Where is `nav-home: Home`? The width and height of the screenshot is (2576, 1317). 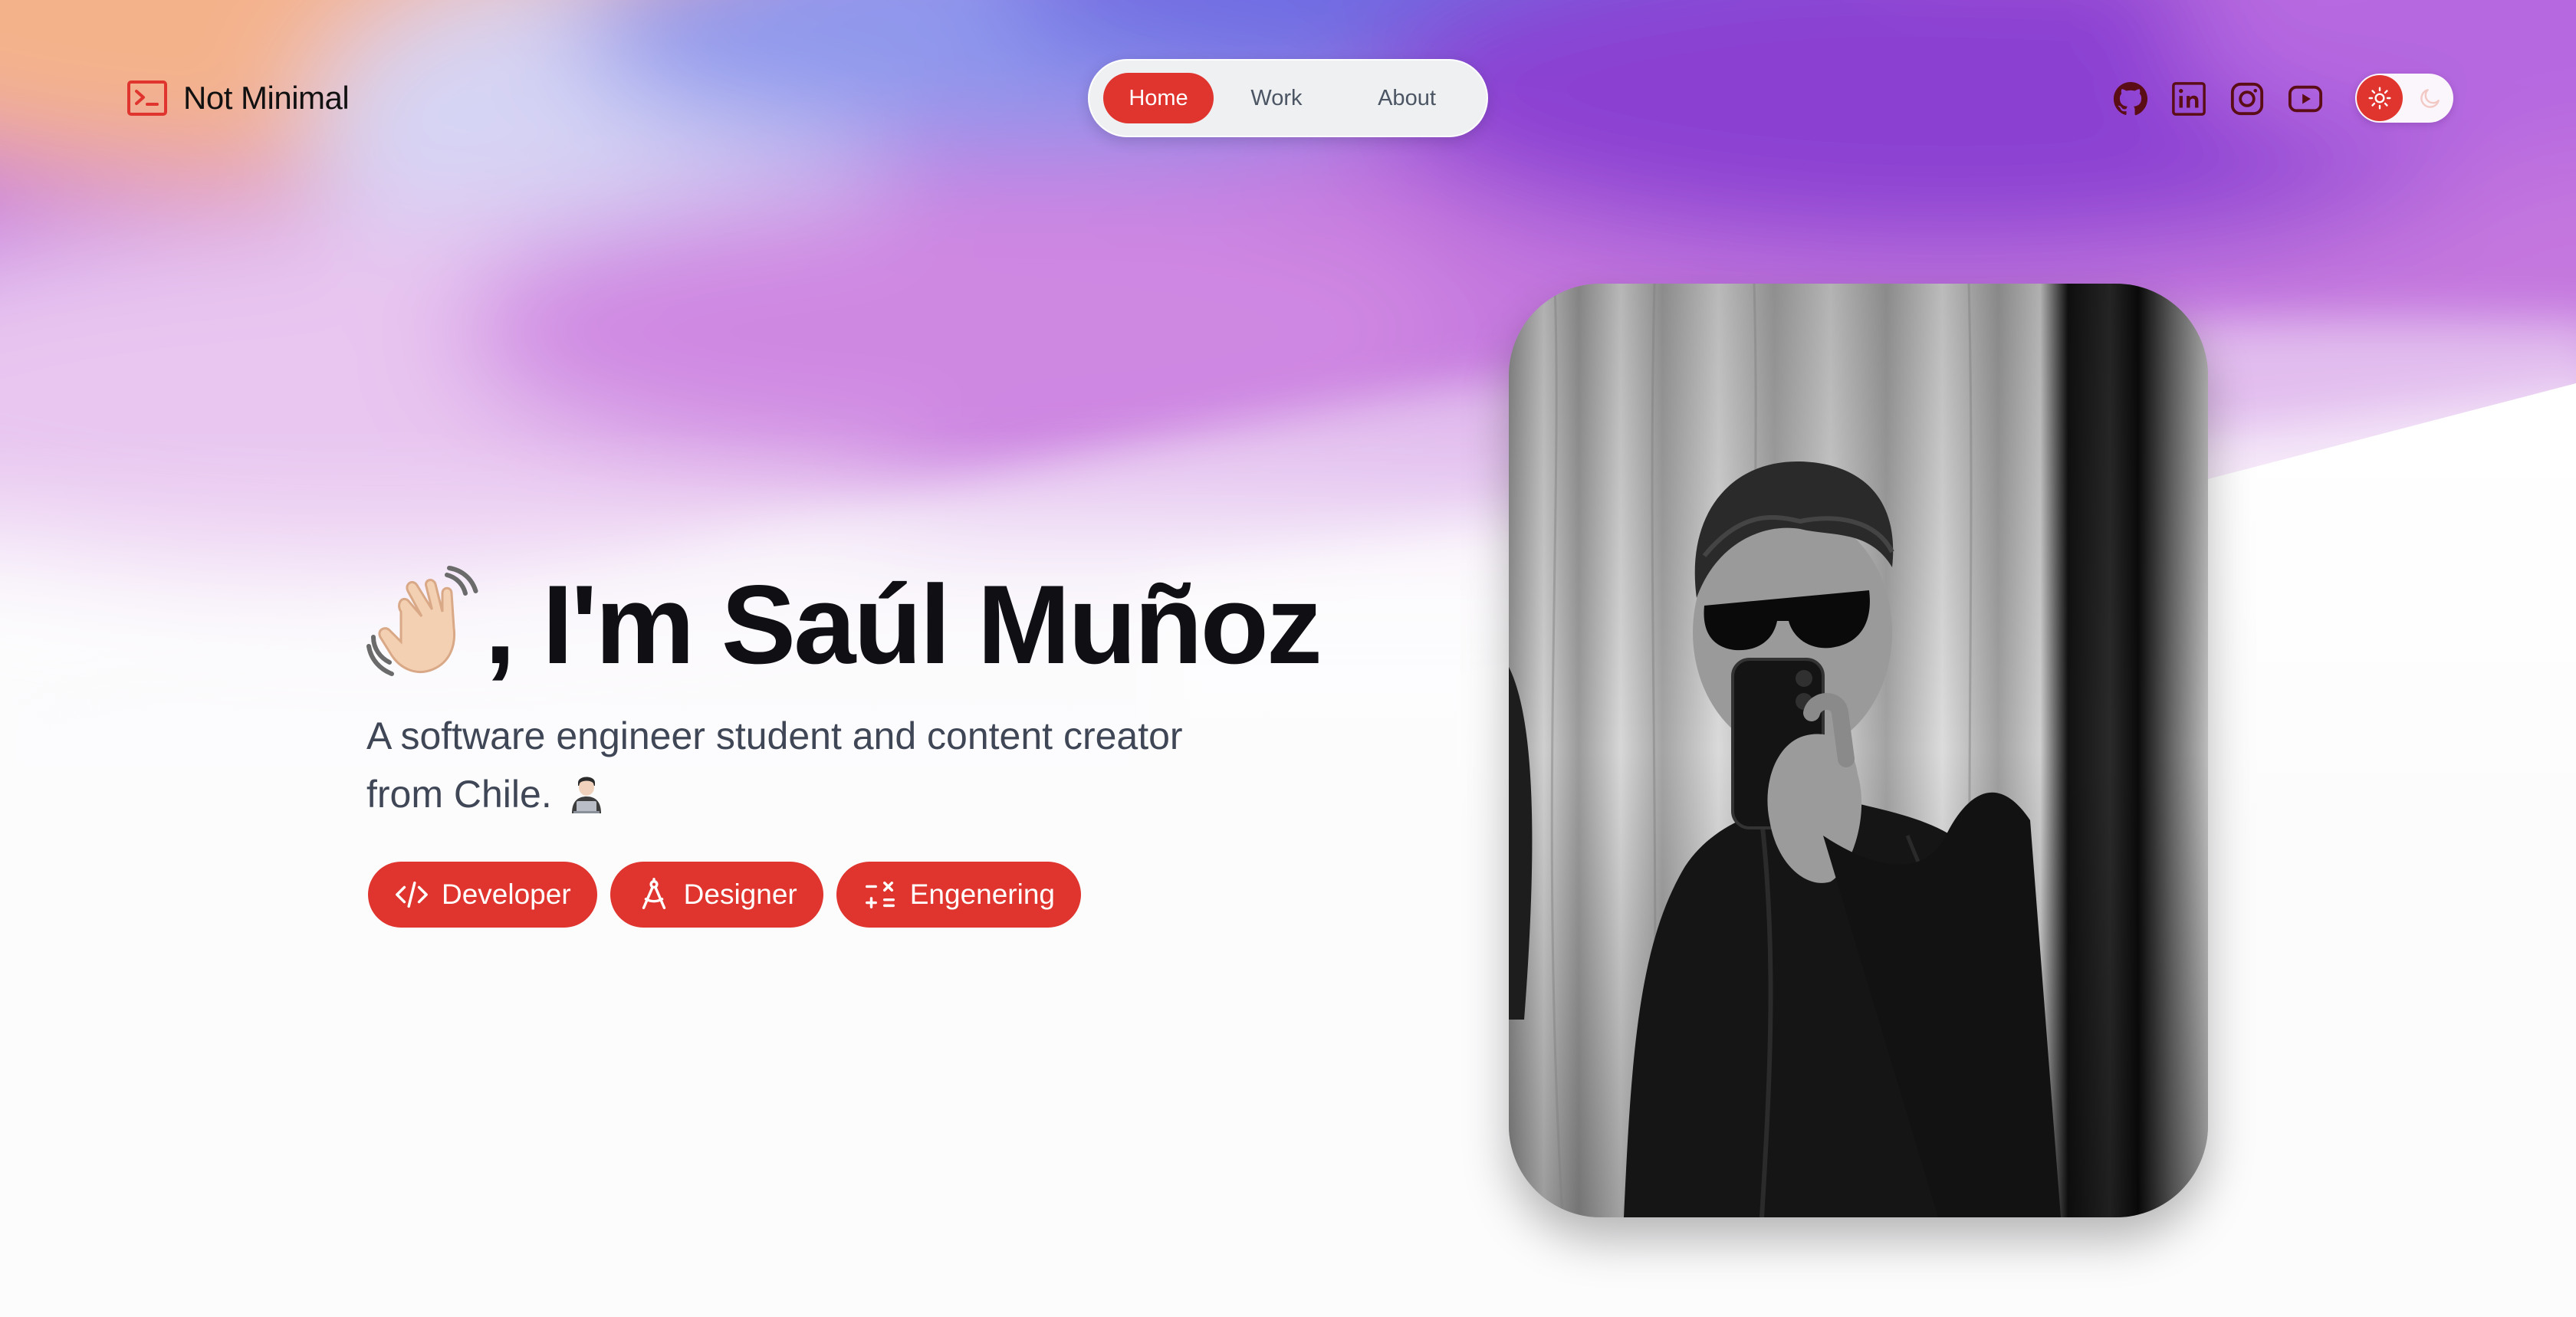
nav-home: Home is located at coordinates (1159, 98).